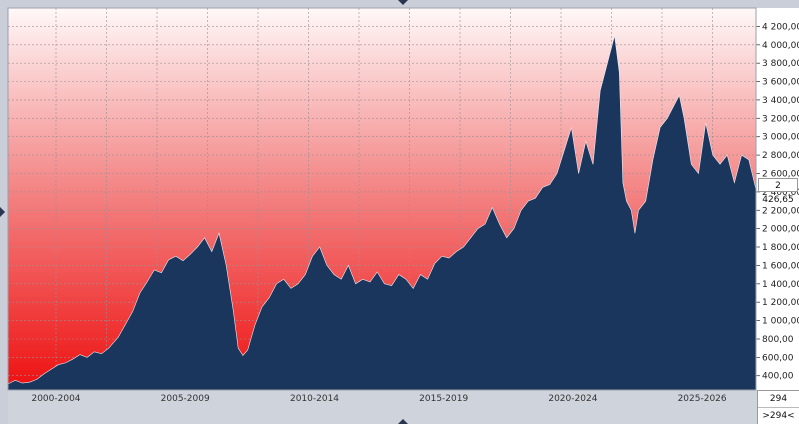  I want to click on x-tick-label: 2015-2019, so click(443, 399).